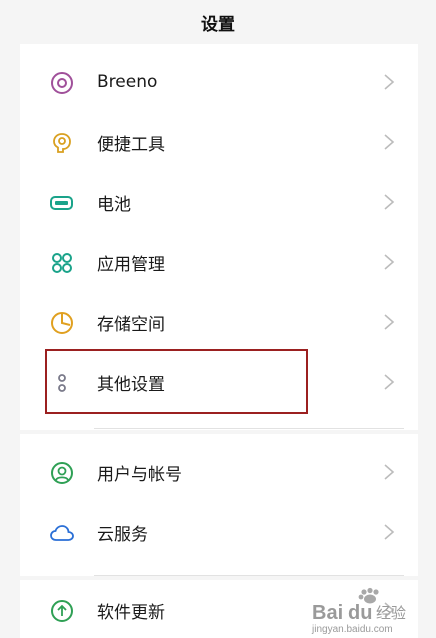 The width and height of the screenshot is (436, 638). What do you see at coordinates (219, 322) in the screenshot?
I see `settings-item-storage: 存储空间` at bounding box center [219, 322].